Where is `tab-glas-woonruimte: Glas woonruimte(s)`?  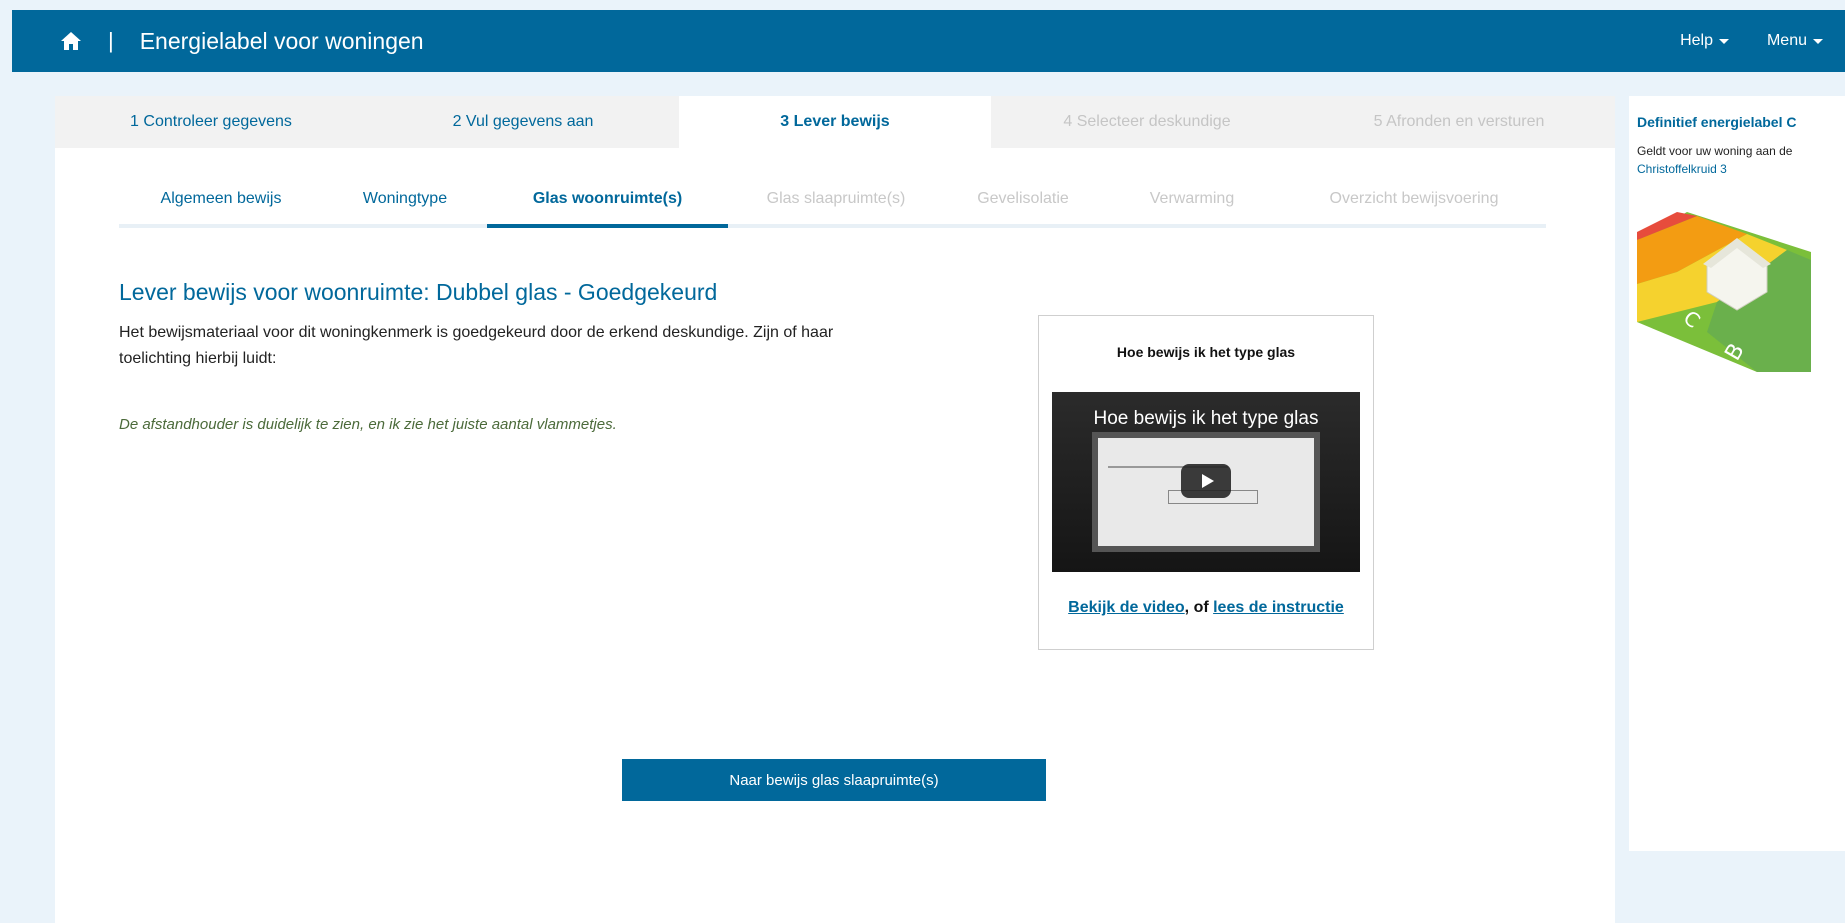
tab-glas-woonruimte: Glas woonruimte(s) is located at coordinates (607, 208).